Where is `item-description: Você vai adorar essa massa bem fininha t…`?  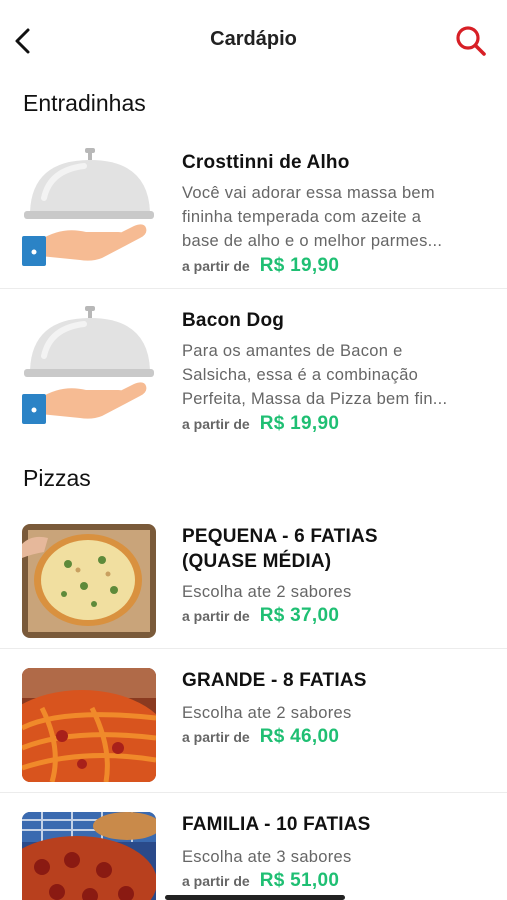
item-description: Você vai adorar essa massa bem fininha t… is located at coordinates (312, 217).